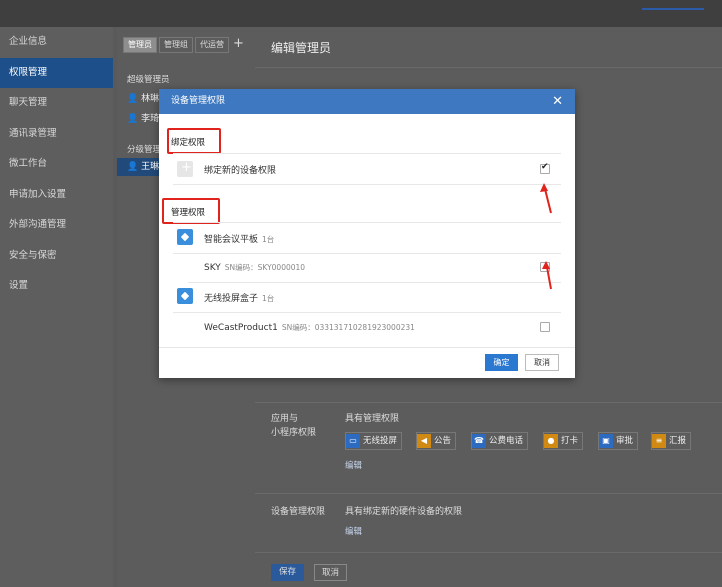  Describe the element at coordinates (287, 572) in the screenshot. I see `save-button: 保存` at that location.